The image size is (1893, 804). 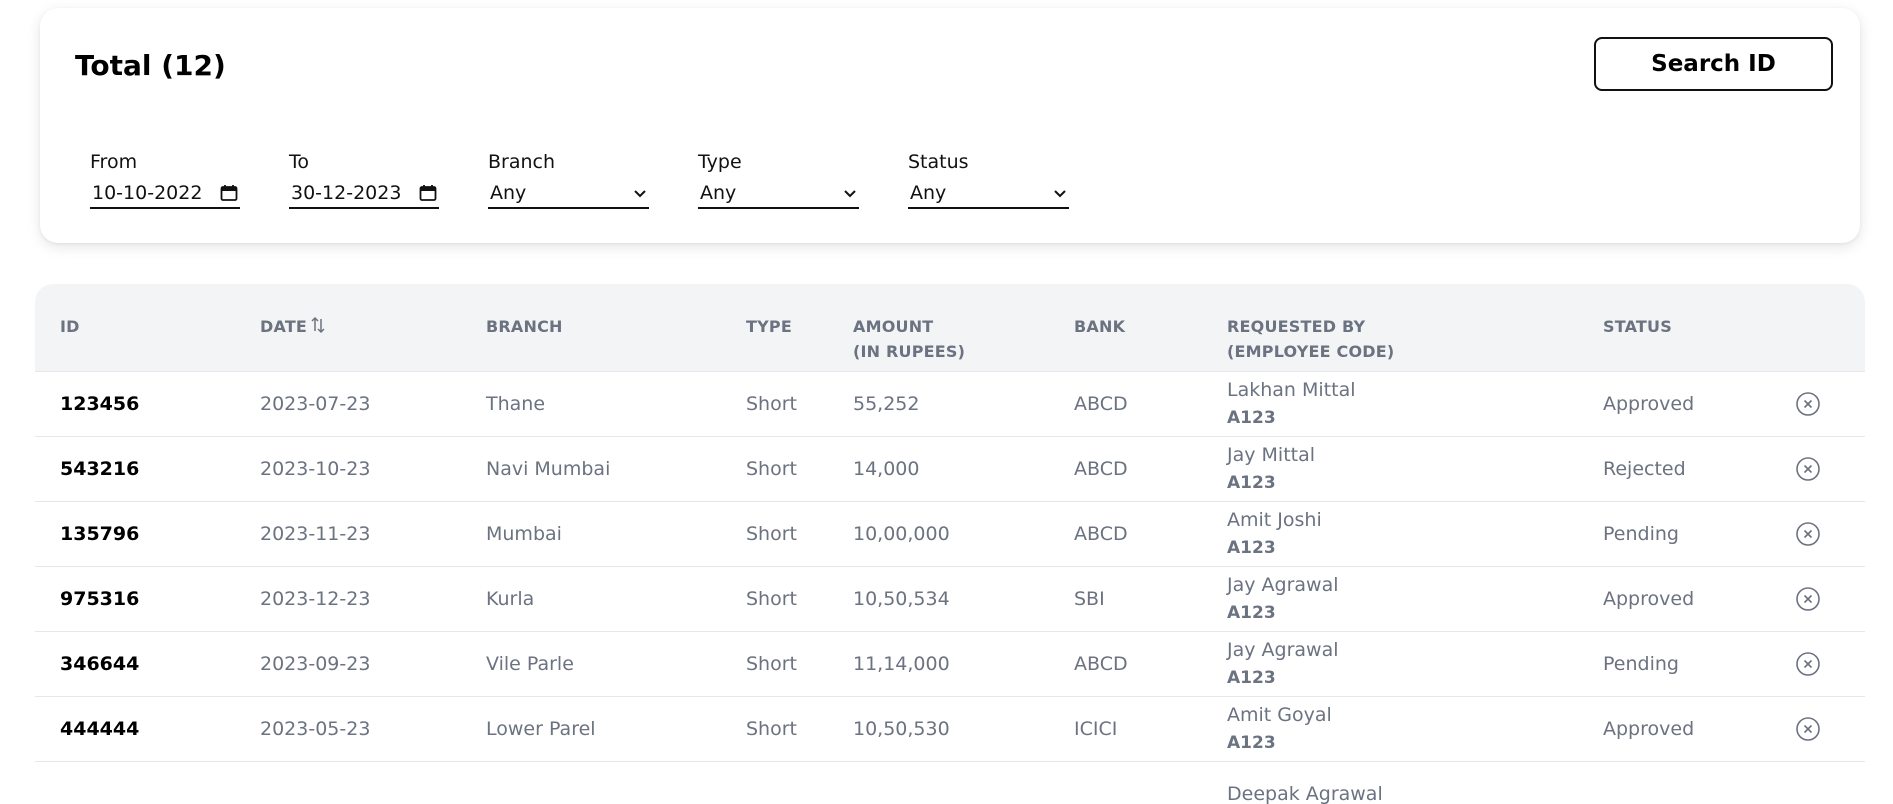 What do you see at coordinates (1100, 326) in the screenshot?
I see `column-header-bank: BANK` at bounding box center [1100, 326].